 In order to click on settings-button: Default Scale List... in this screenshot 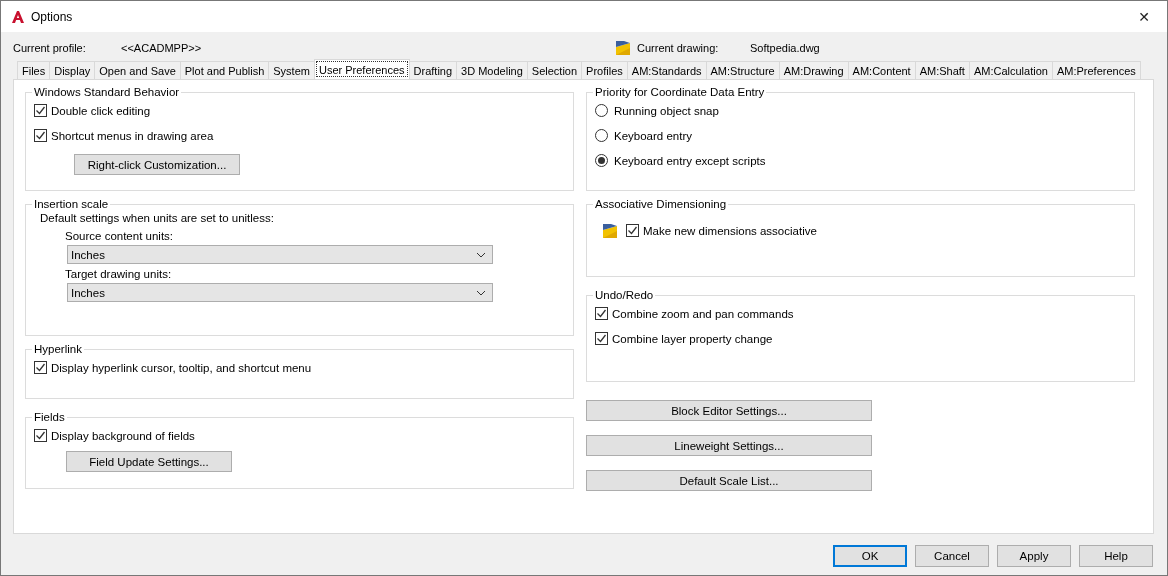, I will do `click(729, 480)`.